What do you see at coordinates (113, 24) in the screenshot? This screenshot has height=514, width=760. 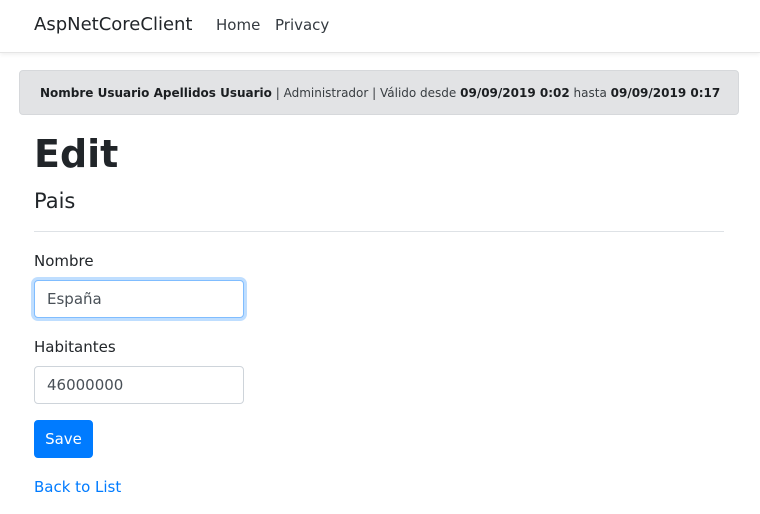 I see `brand-link: AspNetCoreClient` at bounding box center [113, 24].